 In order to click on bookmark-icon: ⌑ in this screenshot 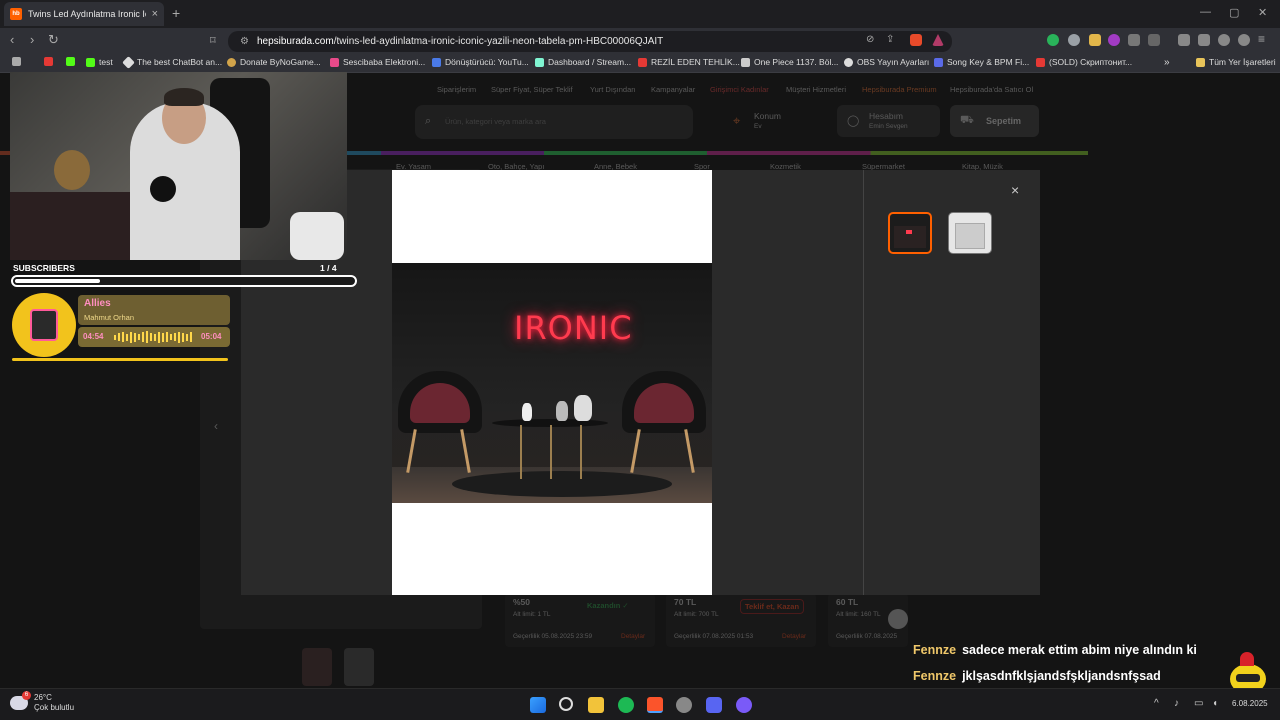, I will do `click(213, 40)`.